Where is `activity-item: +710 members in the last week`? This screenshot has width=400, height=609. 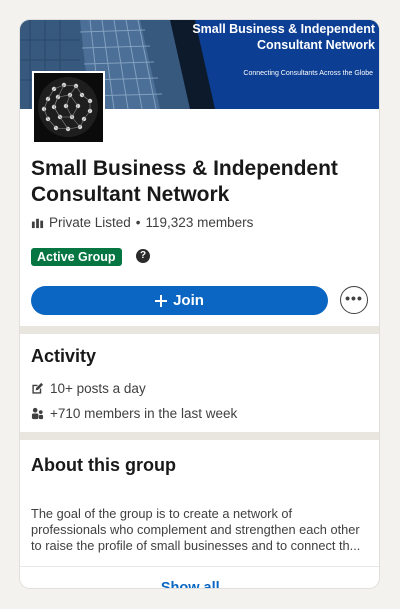
activity-item: +710 members in the last week is located at coordinates (134, 413).